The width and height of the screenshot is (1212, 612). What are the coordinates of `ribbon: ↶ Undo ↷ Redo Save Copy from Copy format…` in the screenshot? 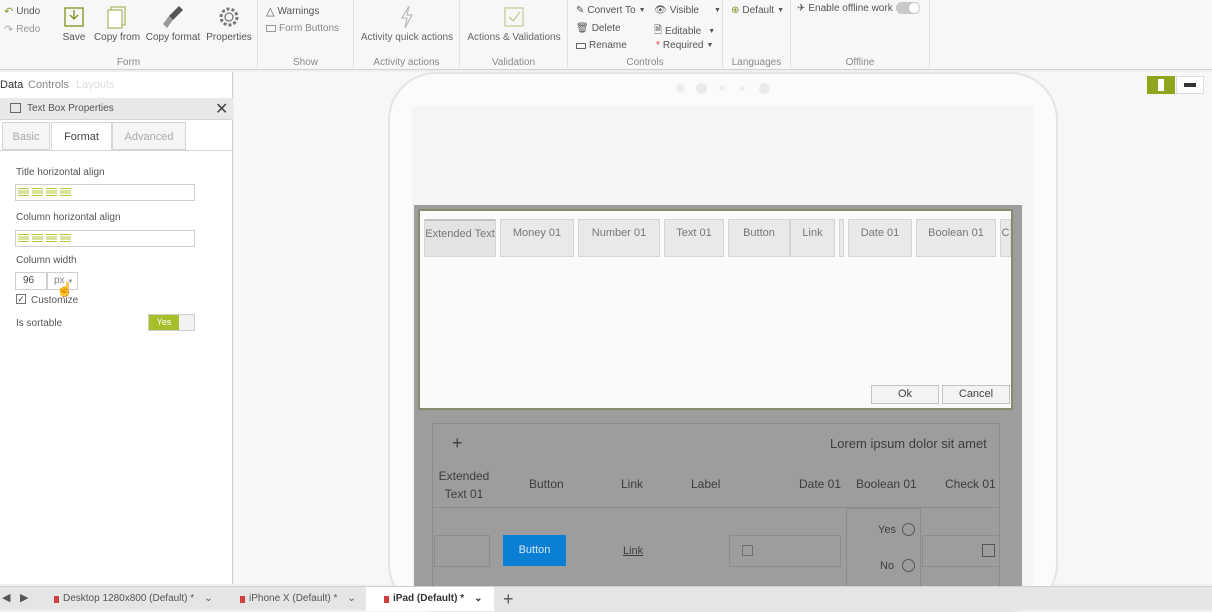 It's located at (606, 35).